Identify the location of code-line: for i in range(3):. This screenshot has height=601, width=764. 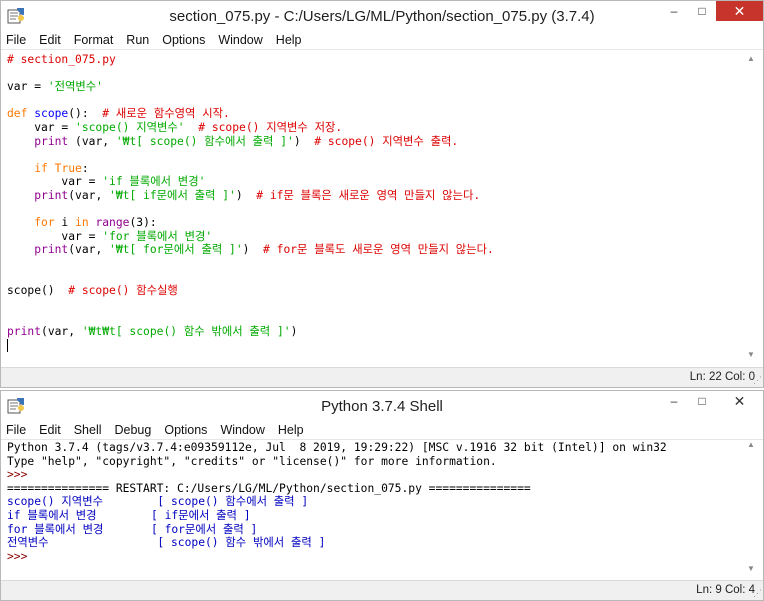
(382, 223).